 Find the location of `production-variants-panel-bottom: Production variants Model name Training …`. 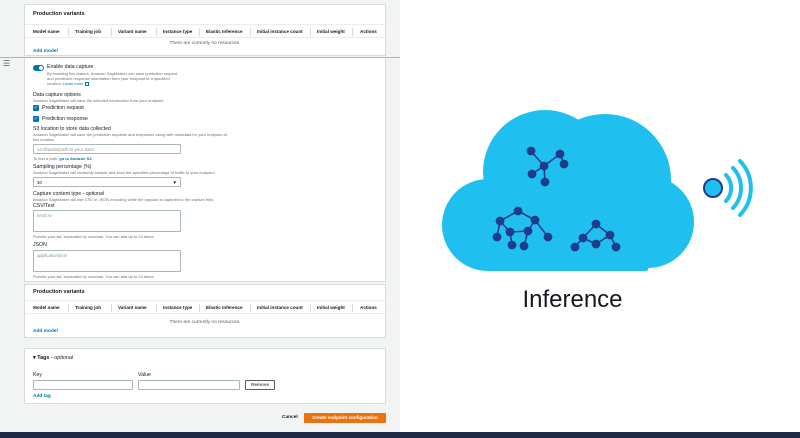

production-variants-panel-bottom: Production variants Model name Training … is located at coordinates (205, 311).